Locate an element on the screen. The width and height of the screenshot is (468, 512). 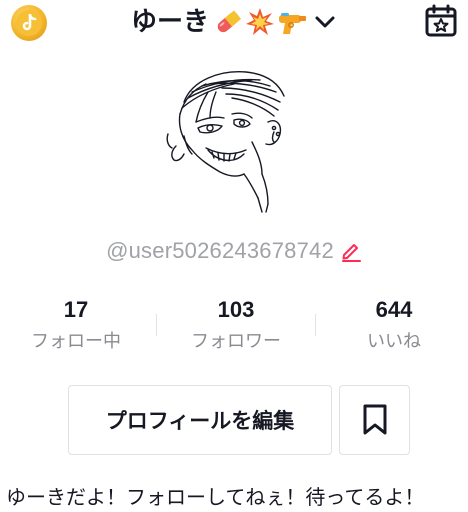
followers-label: フォロワー is located at coordinates (236, 341).